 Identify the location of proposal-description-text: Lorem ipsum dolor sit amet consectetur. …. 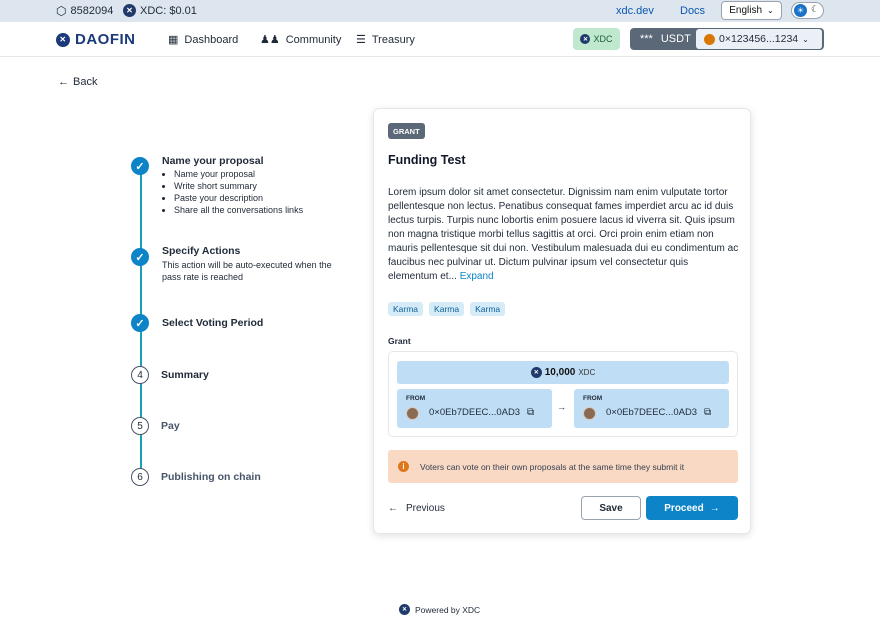
(563, 234).